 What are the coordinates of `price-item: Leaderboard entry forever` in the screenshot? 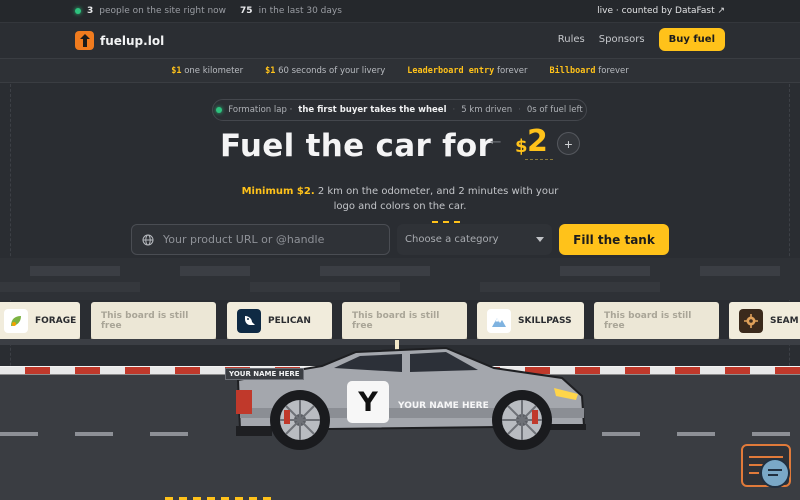 It's located at (467, 70).